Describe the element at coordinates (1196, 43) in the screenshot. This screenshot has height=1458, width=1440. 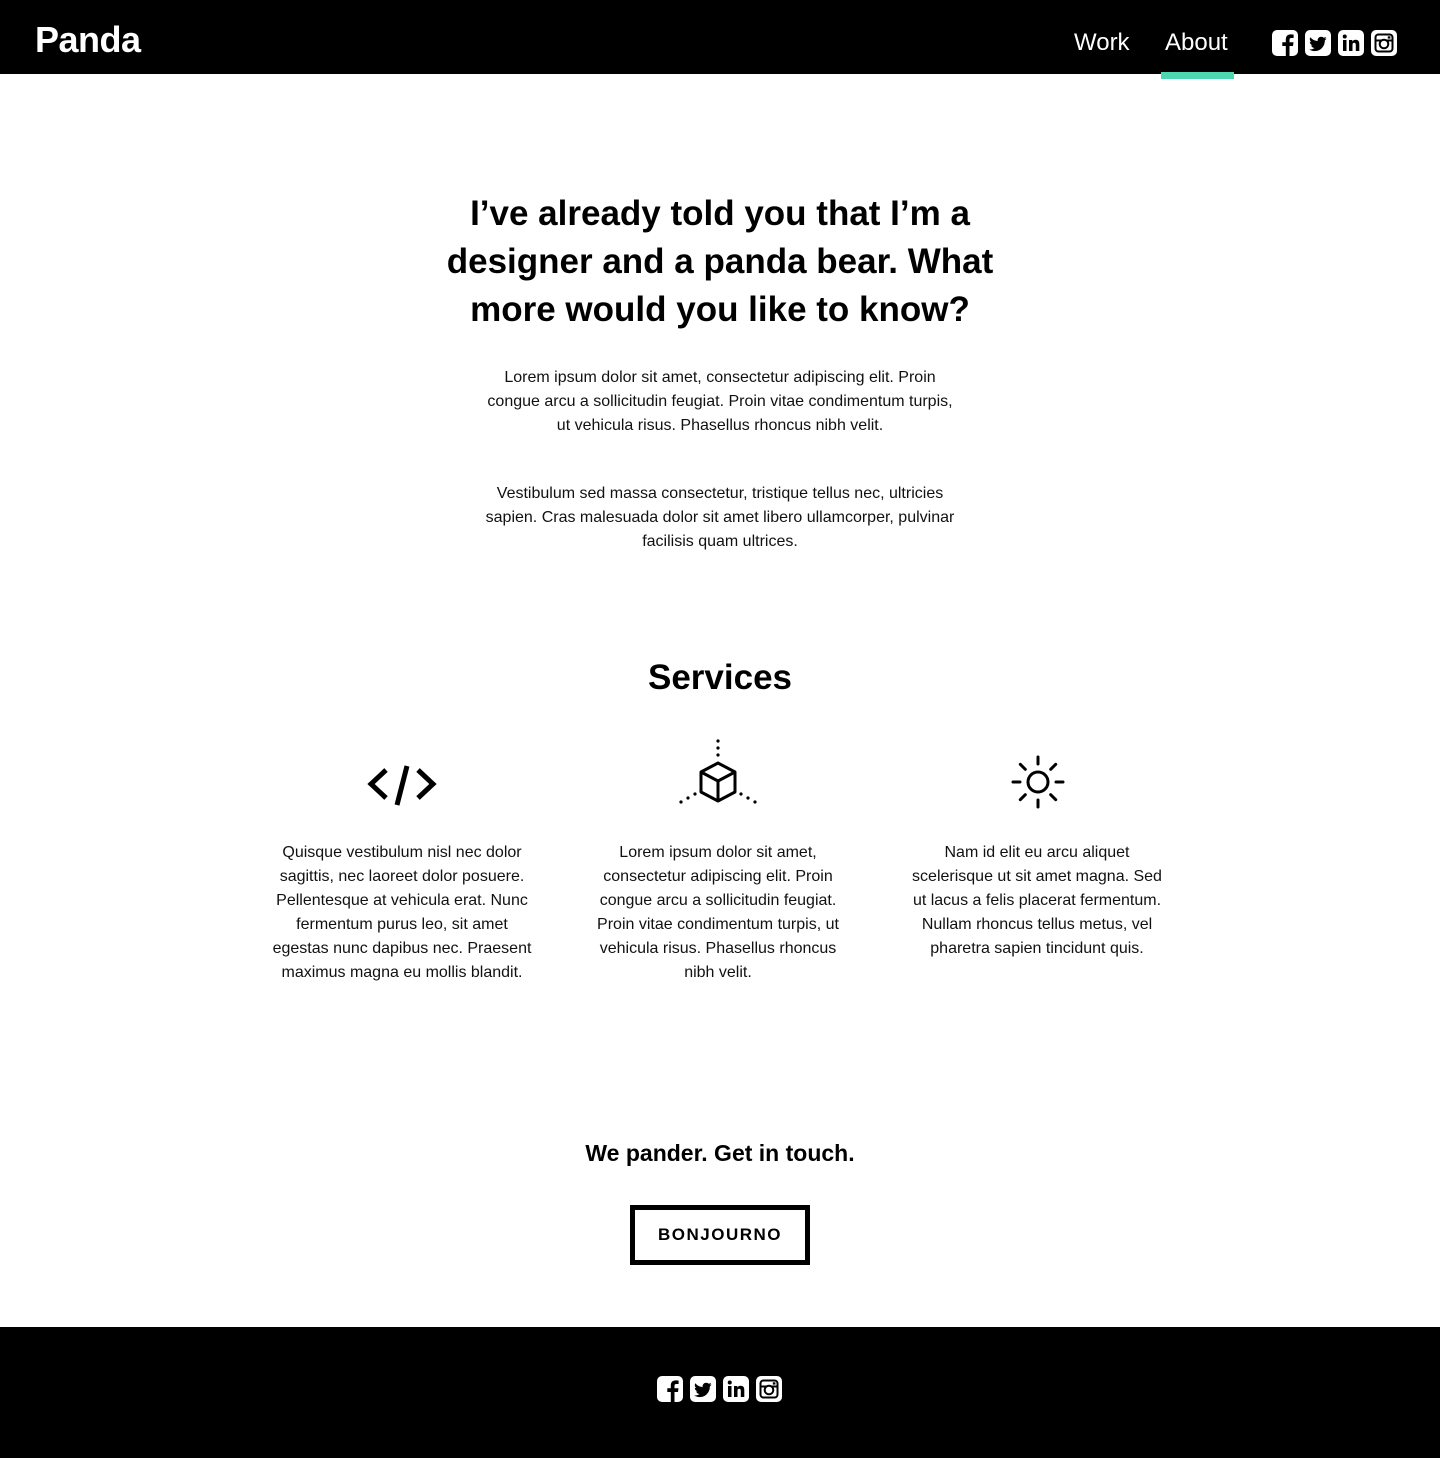
I see `nav-about-link: About` at that location.